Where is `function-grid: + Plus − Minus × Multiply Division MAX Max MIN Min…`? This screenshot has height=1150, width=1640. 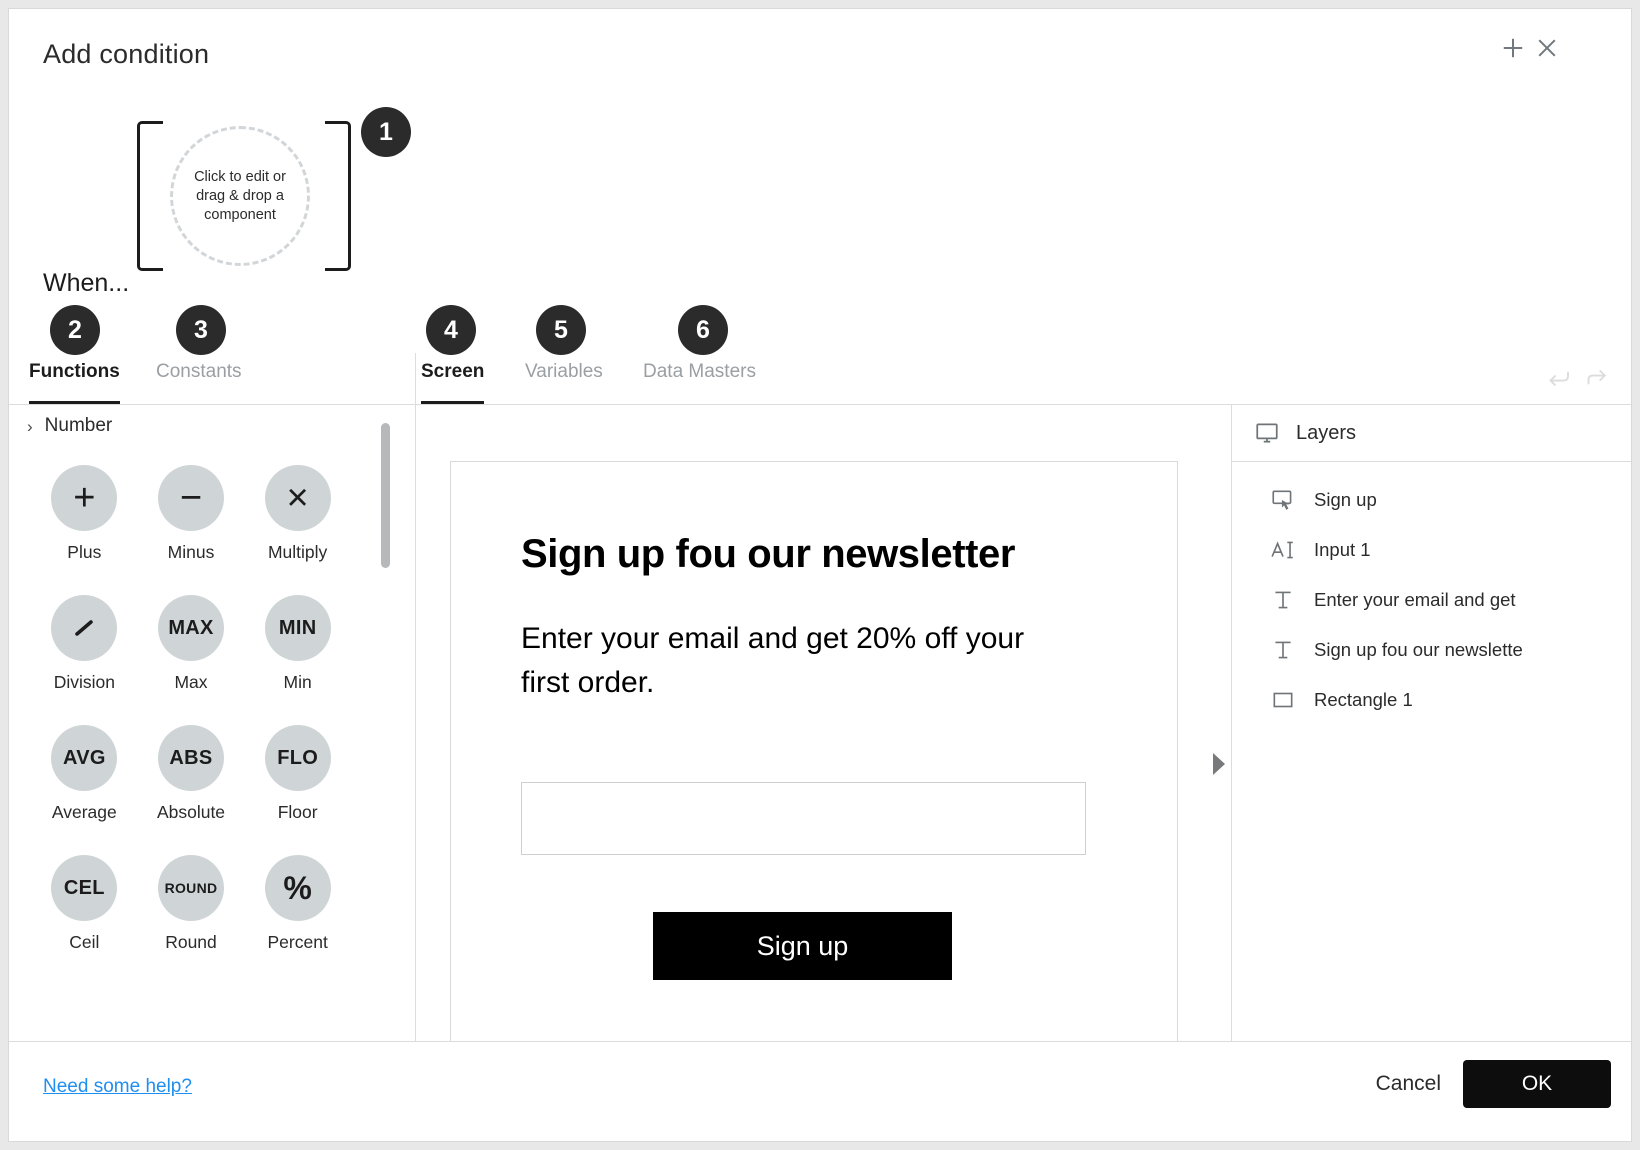 function-grid: + Plus − Minus × Multiply Division MAX Max MIN Min… is located at coordinates (191, 709).